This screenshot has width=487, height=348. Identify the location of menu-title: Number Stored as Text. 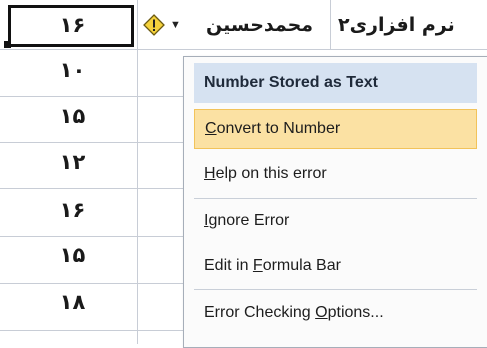
(335, 83).